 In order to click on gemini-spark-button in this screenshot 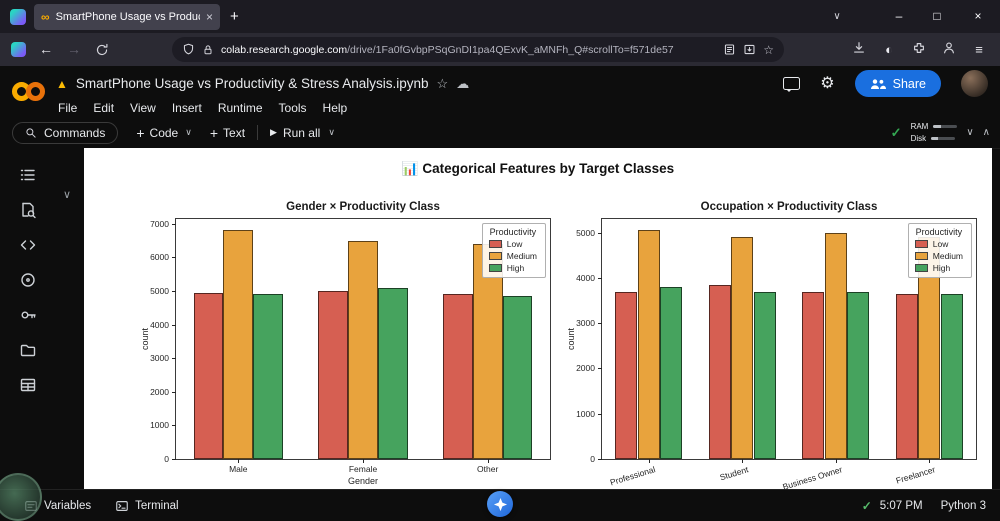, I will do `click(500, 504)`.